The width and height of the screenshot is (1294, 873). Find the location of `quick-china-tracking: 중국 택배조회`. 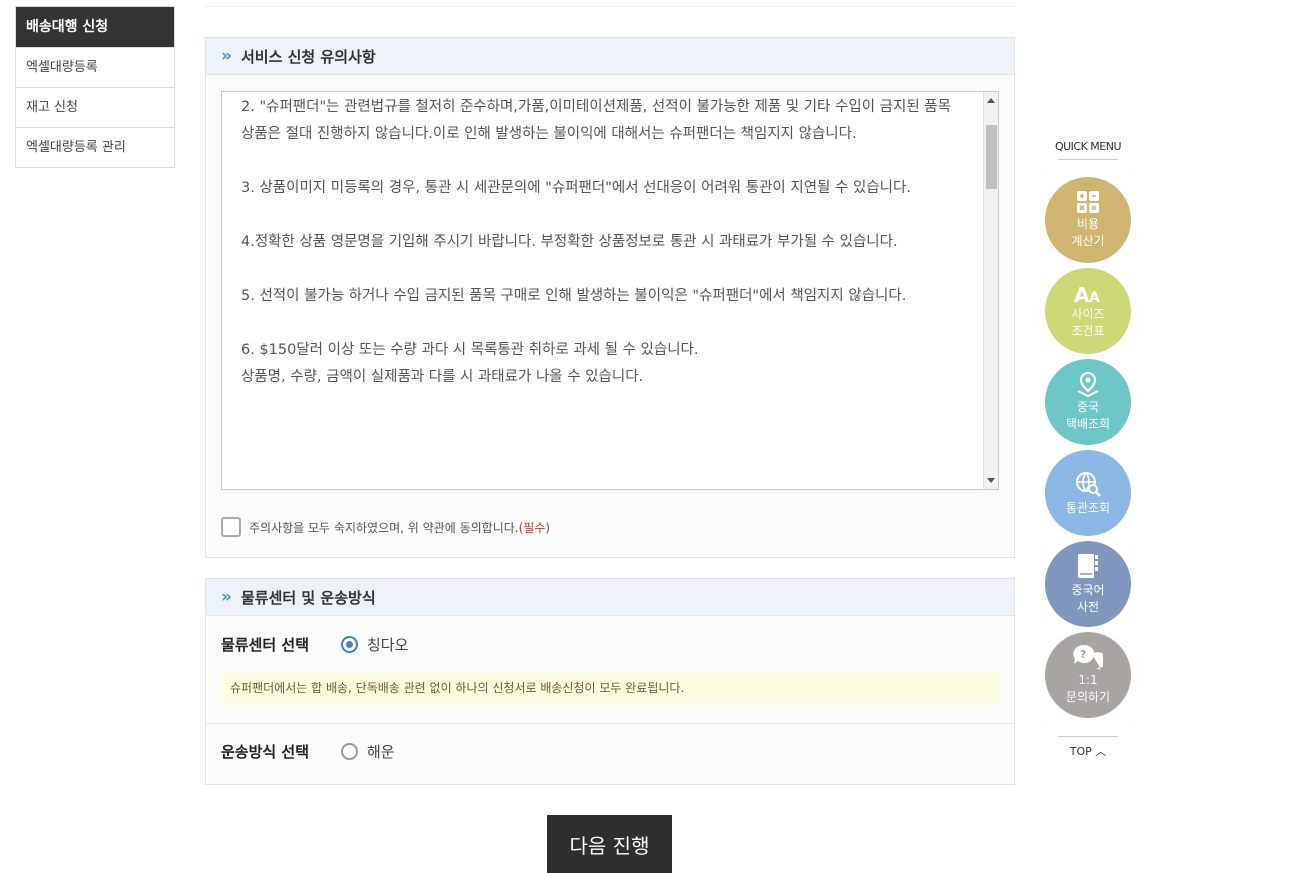

quick-china-tracking: 중국 택배조회 is located at coordinates (1088, 402).